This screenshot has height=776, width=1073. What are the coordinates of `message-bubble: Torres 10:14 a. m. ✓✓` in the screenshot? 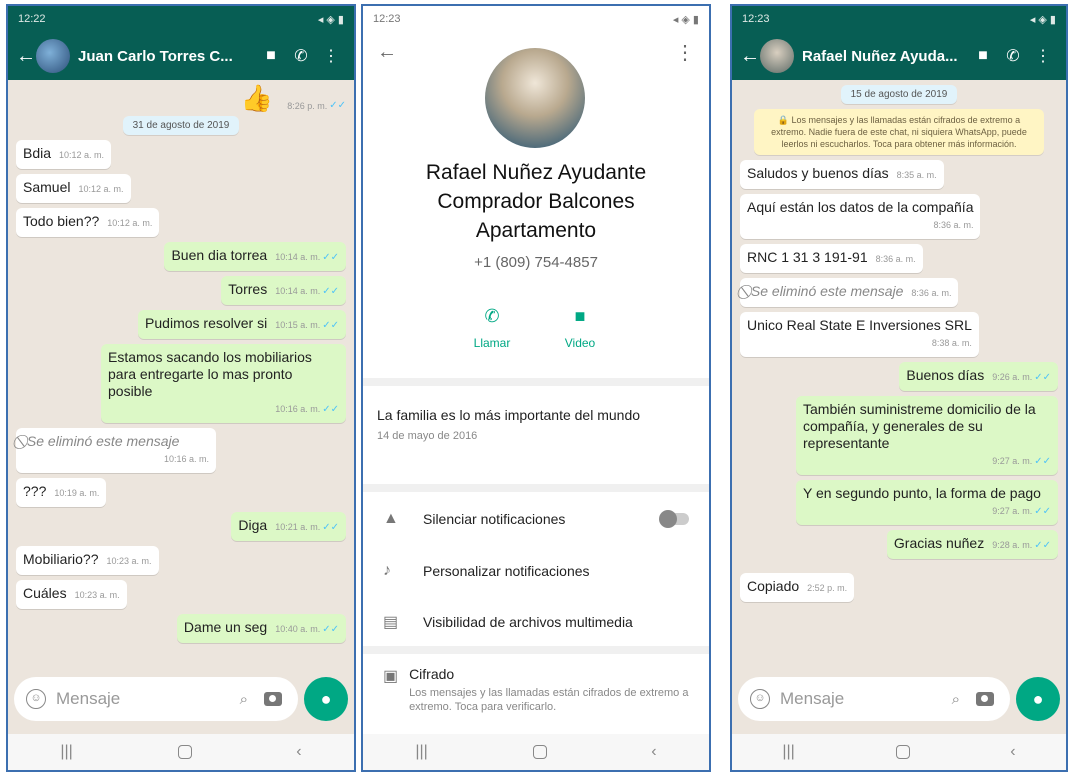 It's located at (283, 290).